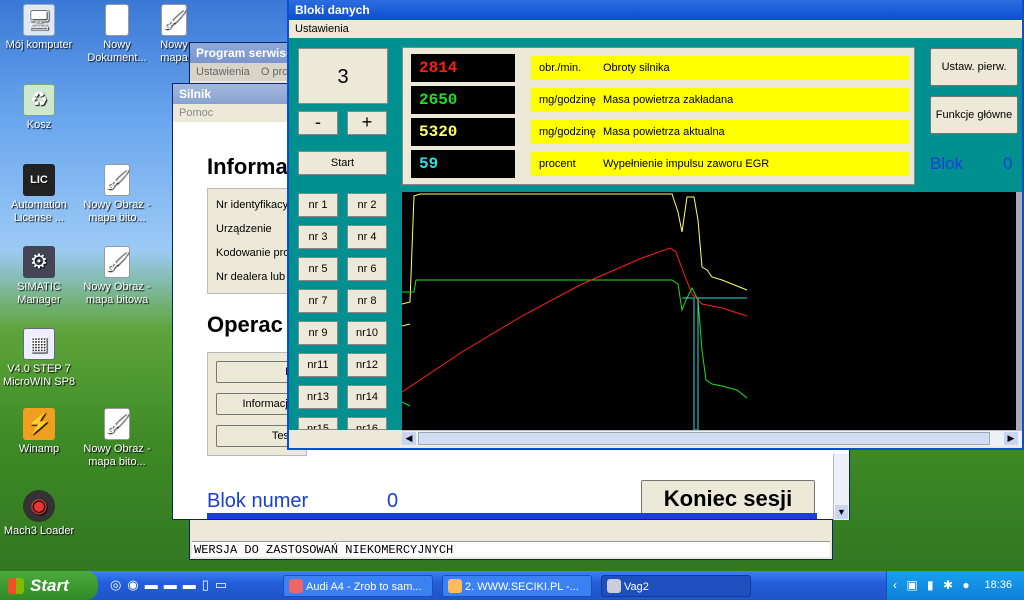 The height and width of the screenshot is (600, 1024). I want to click on microwin-icon: ▦, so click(39, 344).